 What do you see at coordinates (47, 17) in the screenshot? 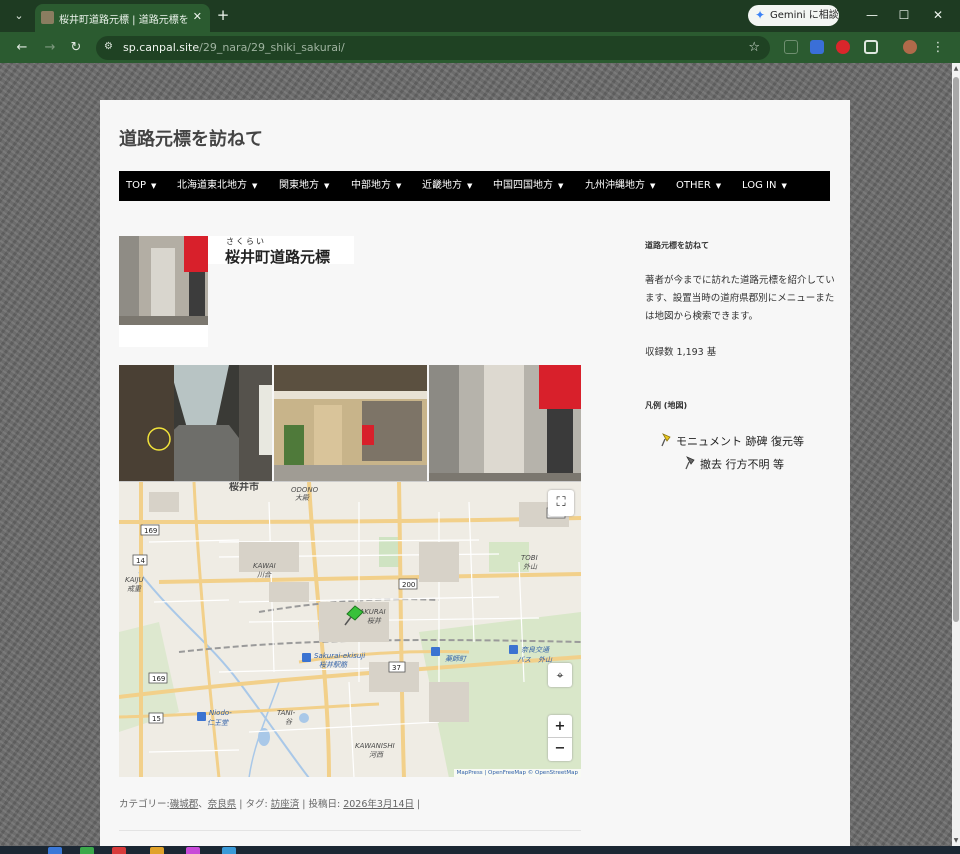
I see `favicon-icon` at bounding box center [47, 17].